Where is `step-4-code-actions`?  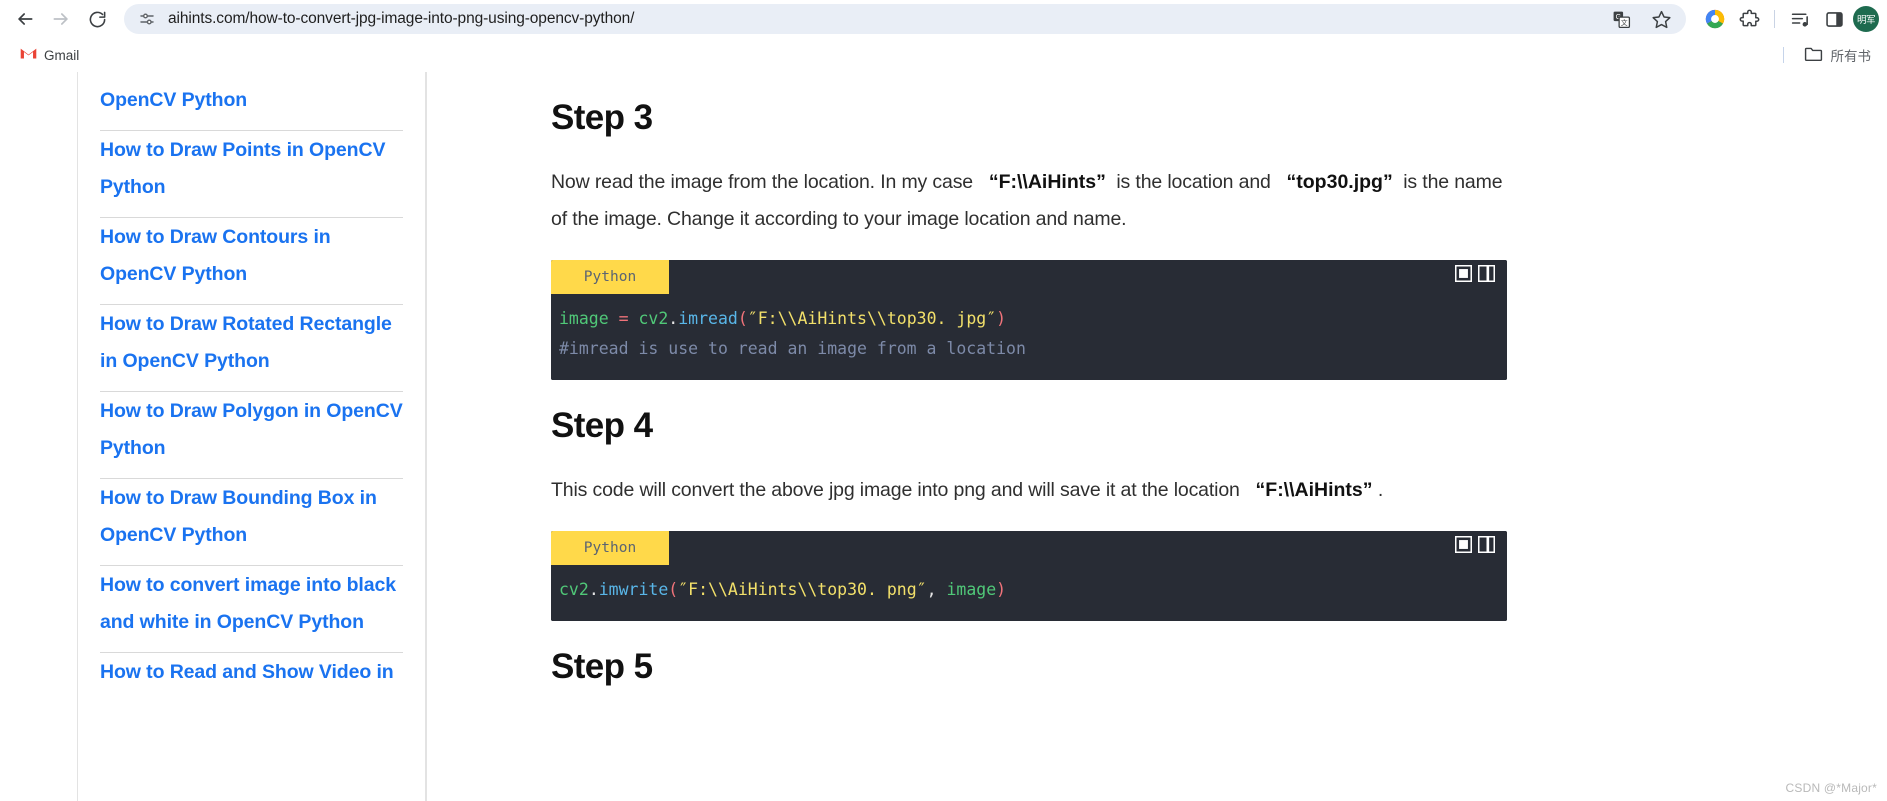
step-4-code-actions is located at coordinates (1475, 544).